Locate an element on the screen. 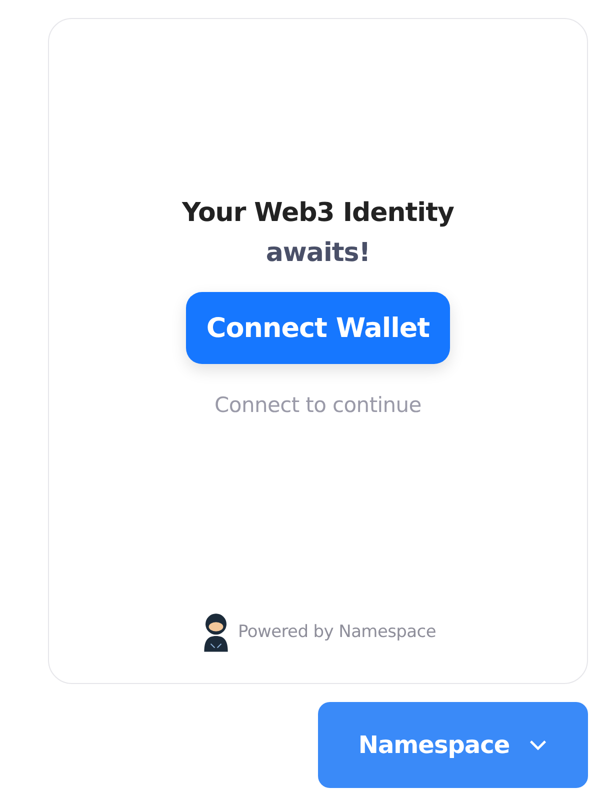 Image resolution: width=606 pixels, height=806 pixels. powered-by-text: Powered by Namespace is located at coordinates (337, 632).